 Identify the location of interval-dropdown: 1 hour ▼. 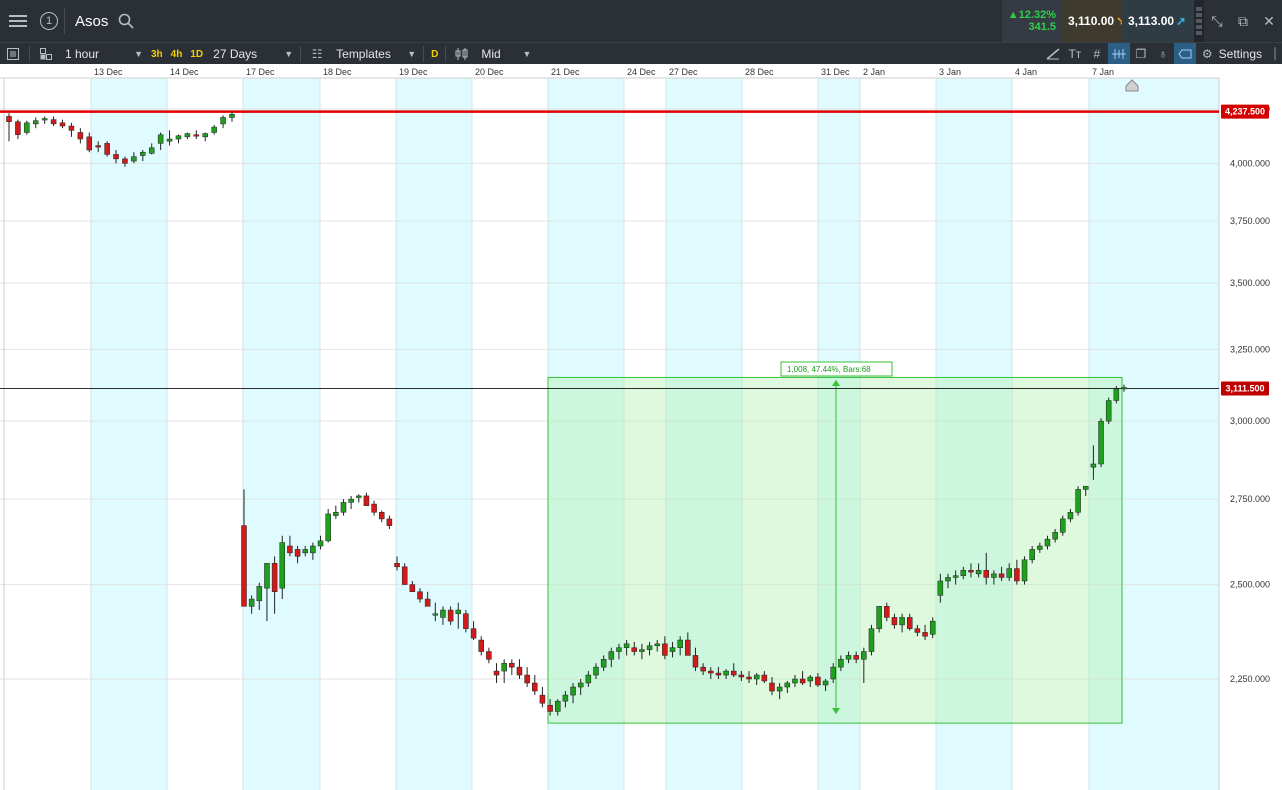
(103, 54).